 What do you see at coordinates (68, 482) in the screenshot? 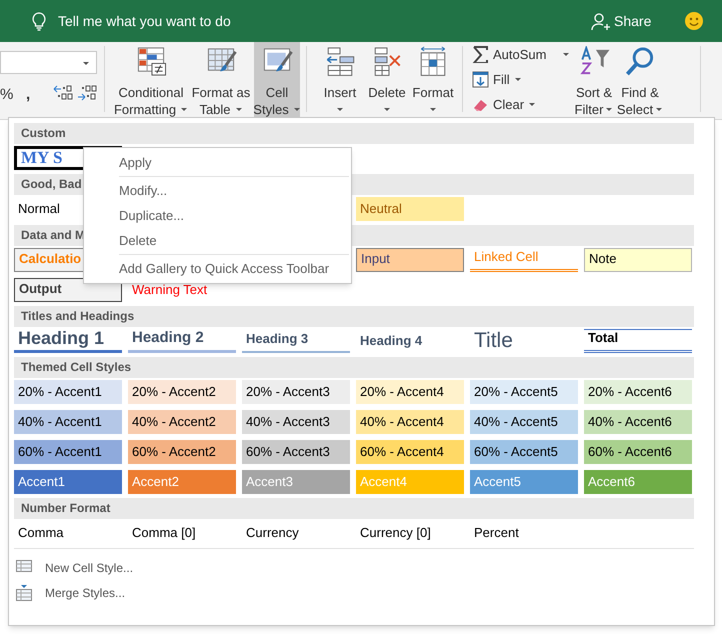
I see `style-swatch: Accent1` at bounding box center [68, 482].